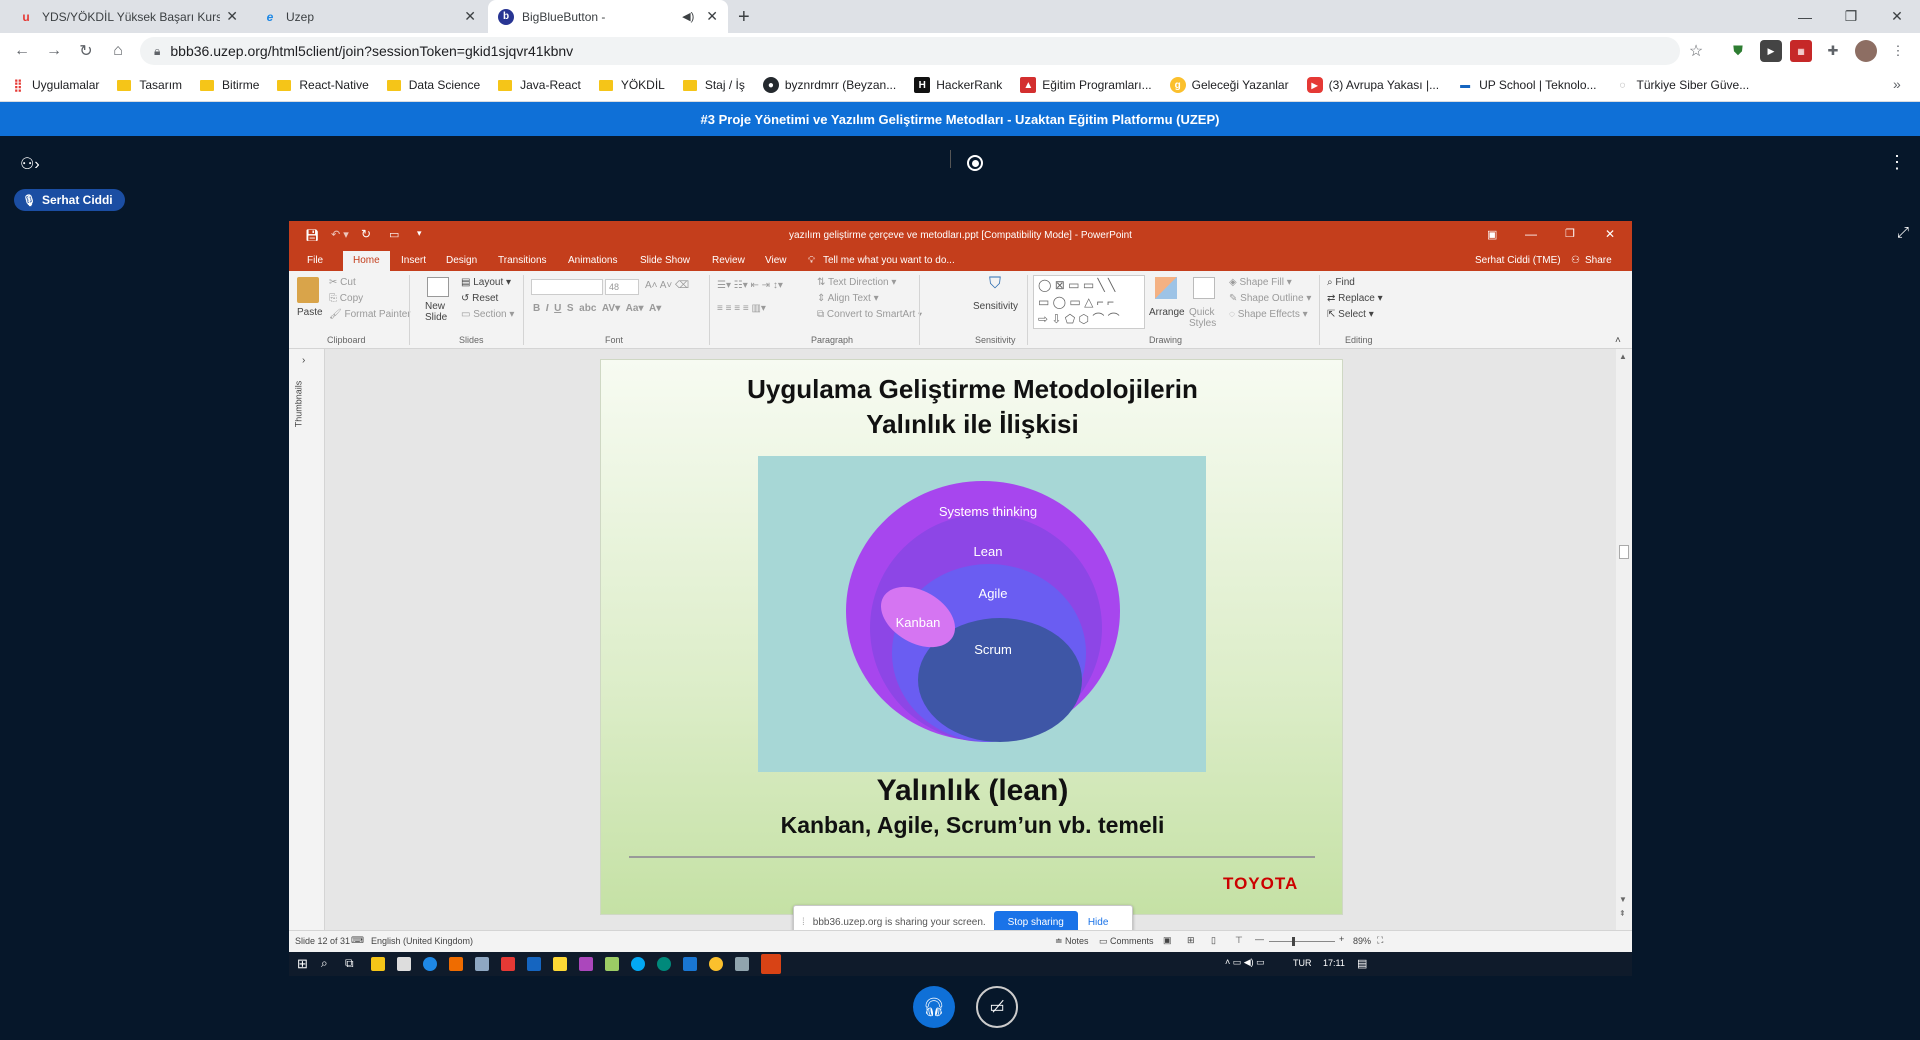 The width and height of the screenshot is (1920, 1040). Describe the element at coordinates (1204, 288) in the screenshot. I see `quick-styles-icon` at that location.